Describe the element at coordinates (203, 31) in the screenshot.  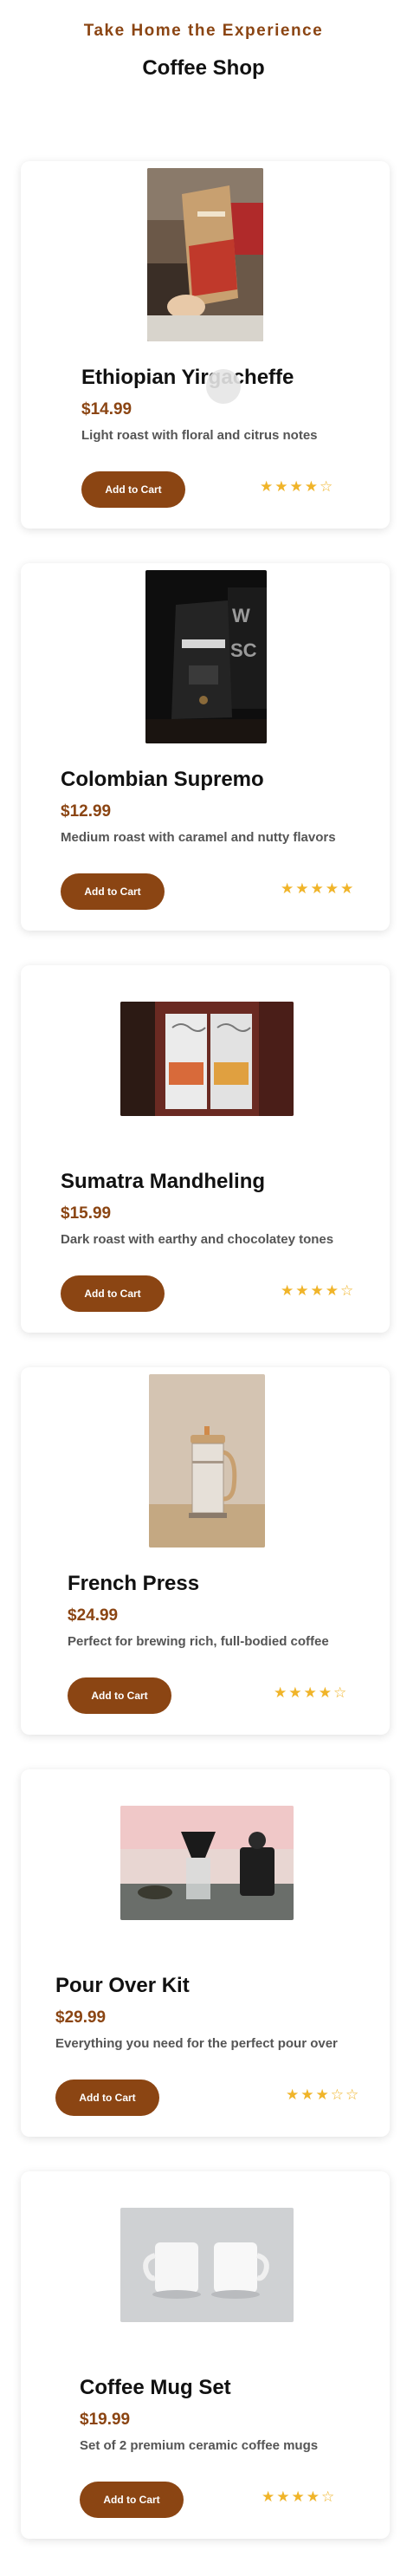
I see `tagline: Take Home the Experience` at that location.